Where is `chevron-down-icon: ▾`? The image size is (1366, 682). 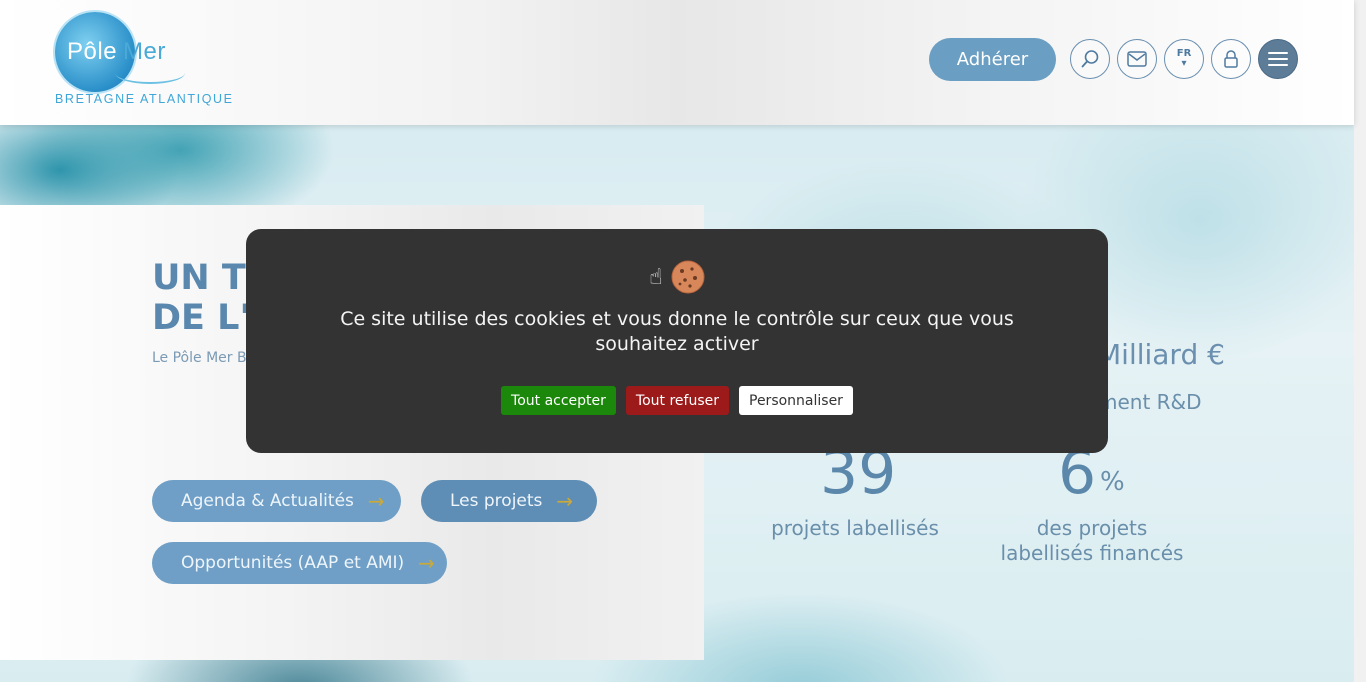 chevron-down-icon: ▾ is located at coordinates (1184, 63).